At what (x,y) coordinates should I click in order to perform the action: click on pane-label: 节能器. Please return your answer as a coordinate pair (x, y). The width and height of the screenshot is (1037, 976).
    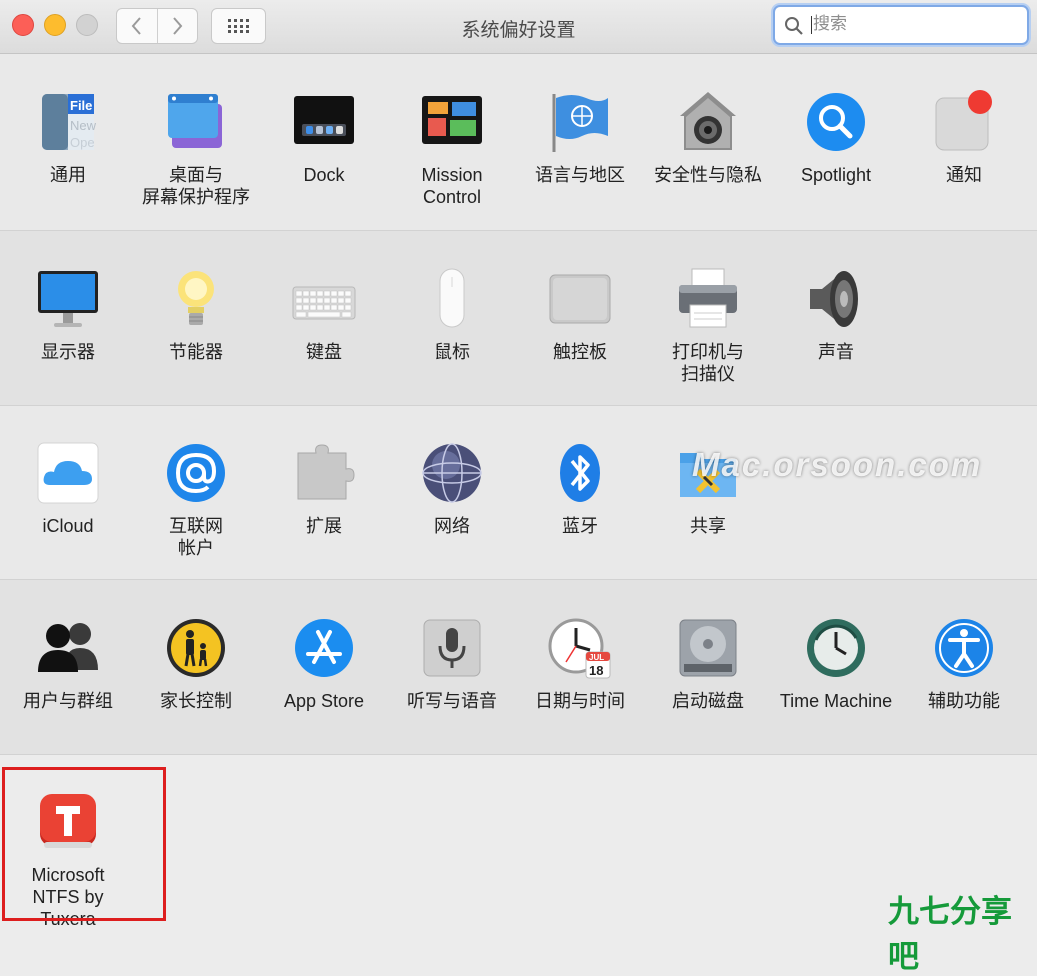
    Looking at the image, I should click on (196, 352).